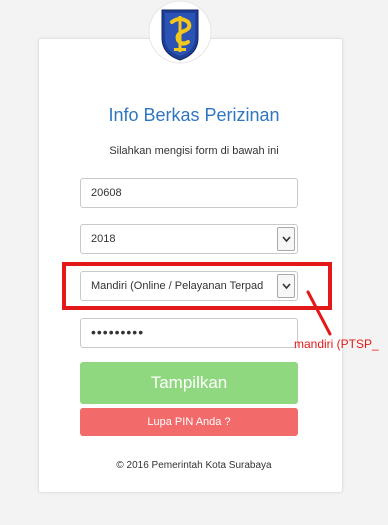 The width and height of the screenshot is (388, 525). I want to click on page-subtitle: Silahkan mengisi form di bawah ini, so click(194, 151).